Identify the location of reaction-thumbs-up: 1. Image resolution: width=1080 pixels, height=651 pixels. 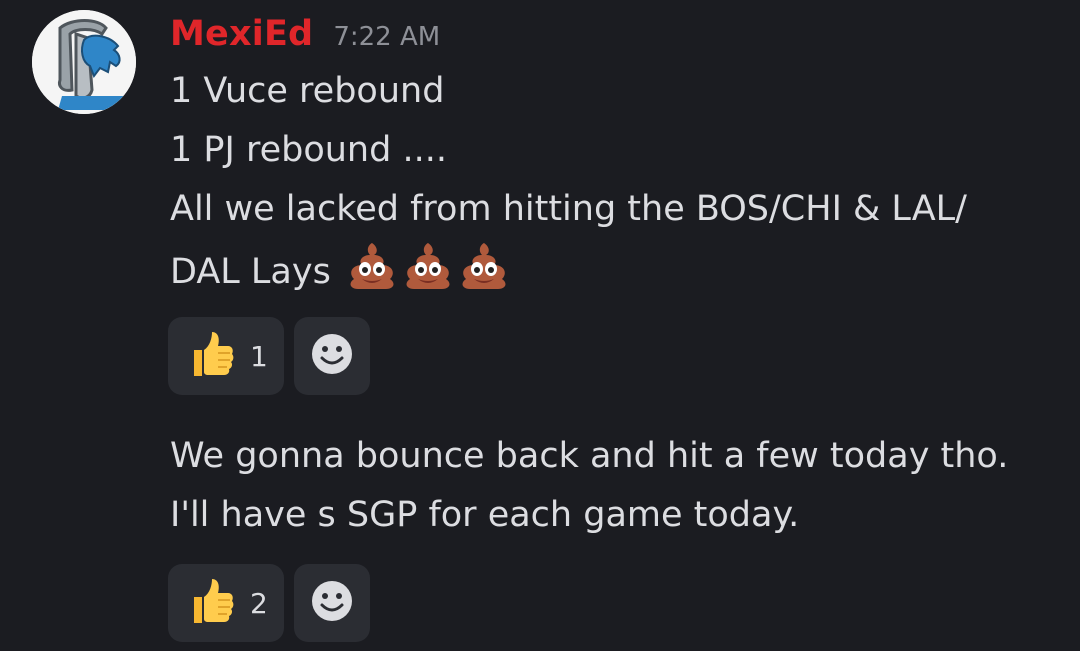
(226, 356).